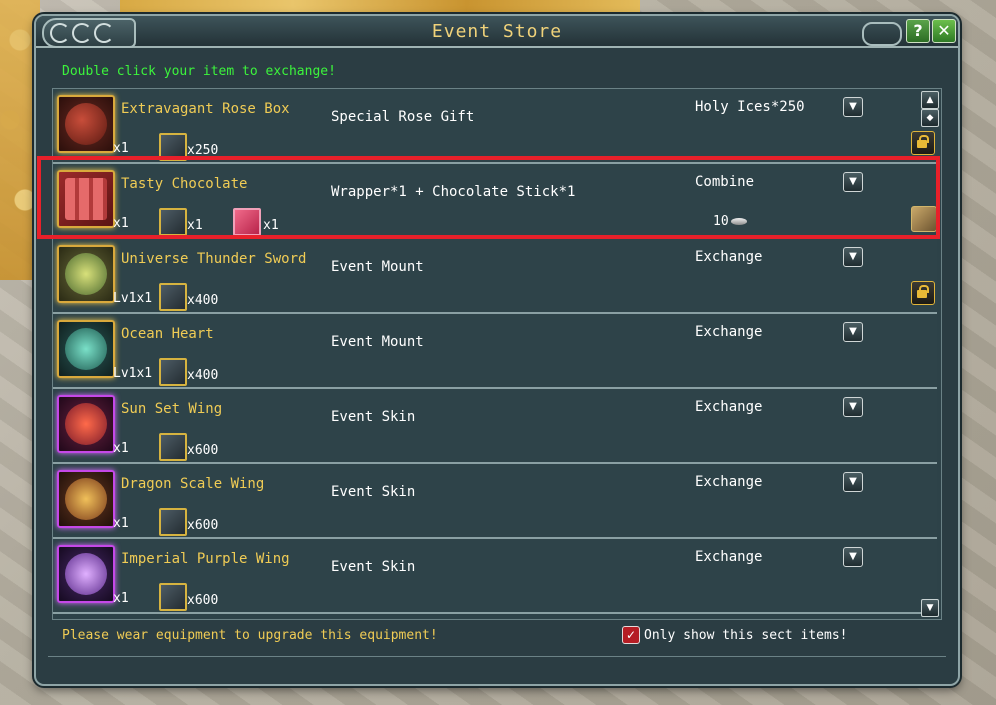 The height and width of the screenshot is (705, 996). Describe the element at coordinates (193, 484) in the screenshot. I see `item-name: Dragon Scale Wing` at that location.